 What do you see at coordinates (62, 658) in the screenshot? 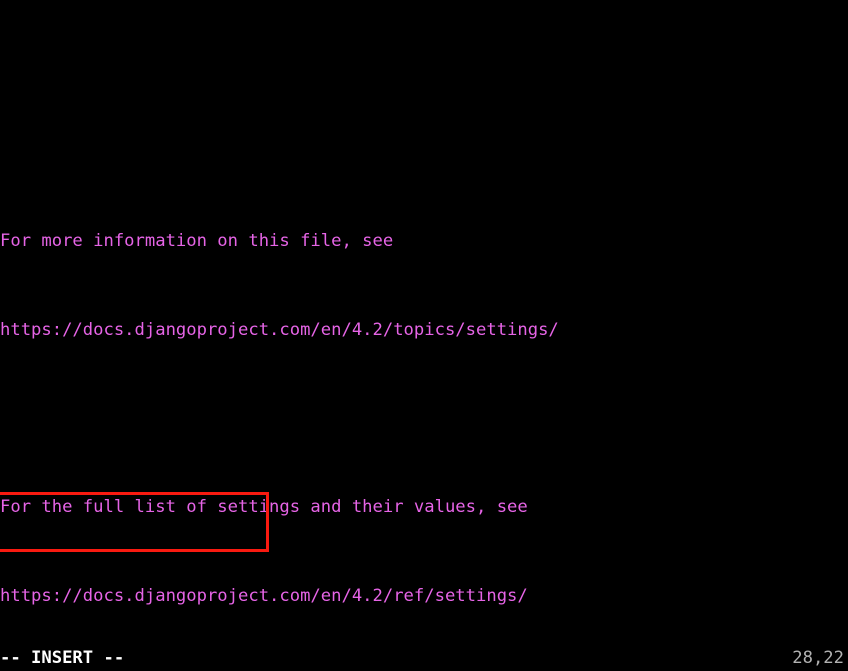
I see `vim-mode-indicator: -- INSERT --` at bounding box center [62, 658].